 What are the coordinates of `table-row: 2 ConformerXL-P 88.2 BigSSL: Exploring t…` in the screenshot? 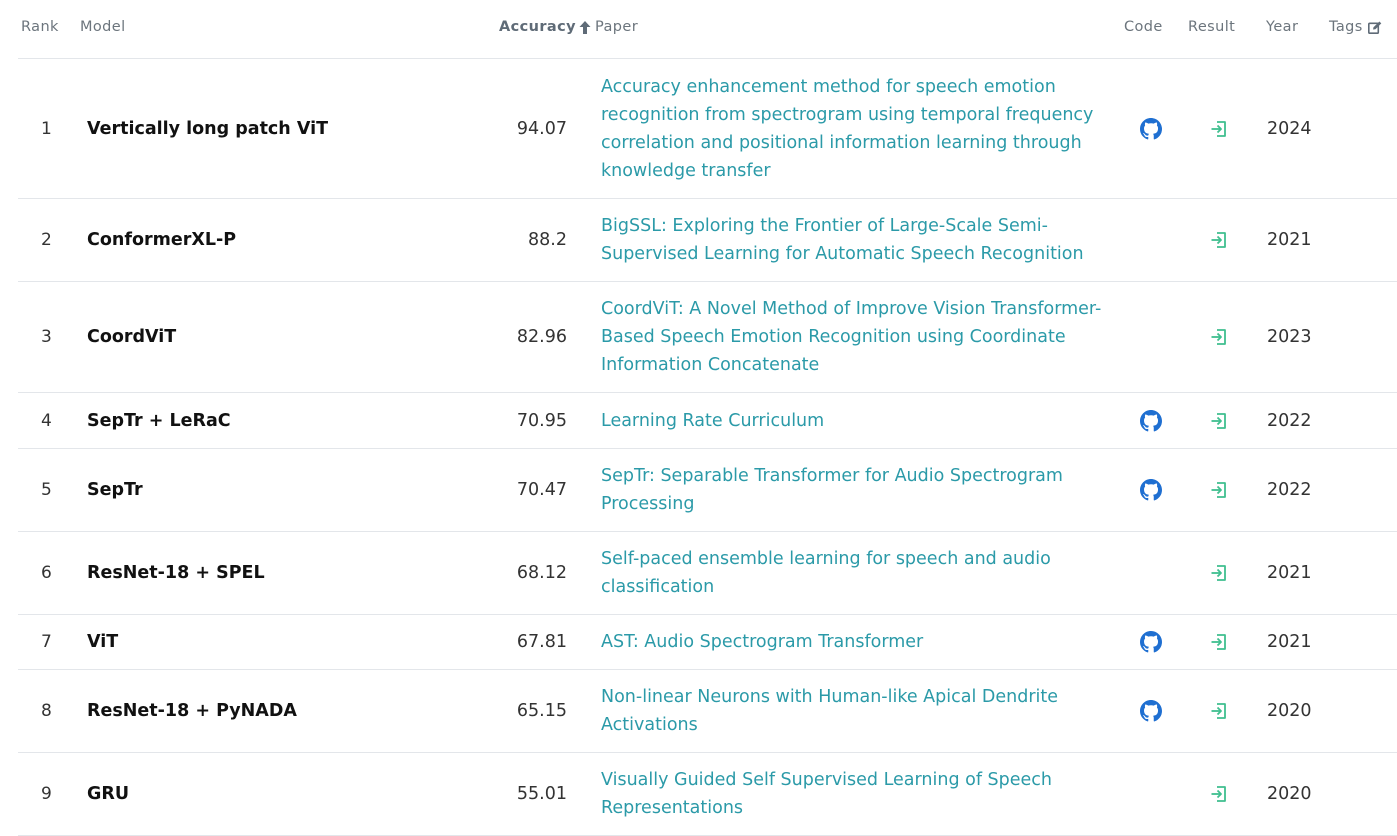 It's located at (707, 240).